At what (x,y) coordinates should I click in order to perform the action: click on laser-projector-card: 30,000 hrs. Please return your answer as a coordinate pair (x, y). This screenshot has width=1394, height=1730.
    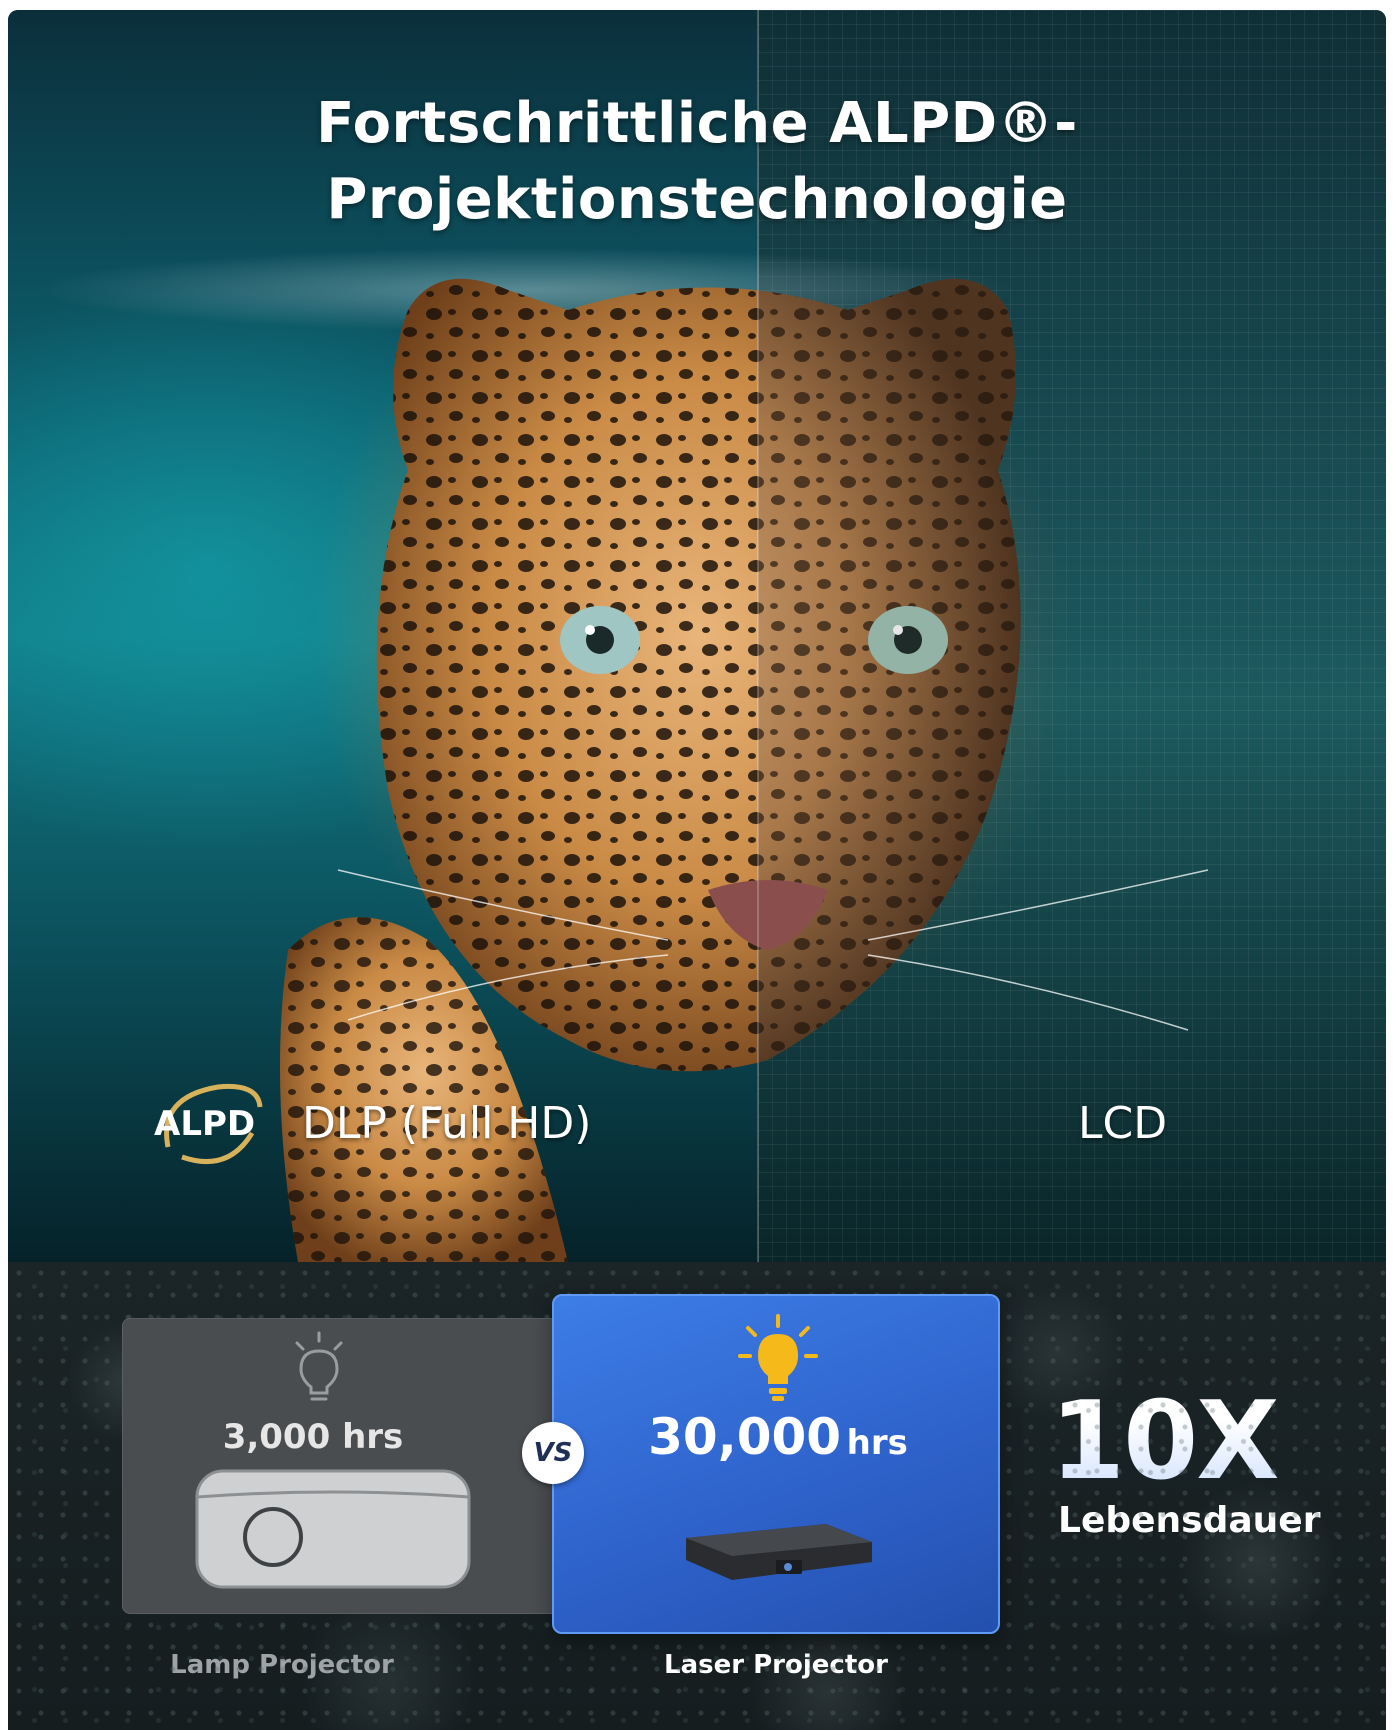
    Looking at the image, I should click on (776, 1464).